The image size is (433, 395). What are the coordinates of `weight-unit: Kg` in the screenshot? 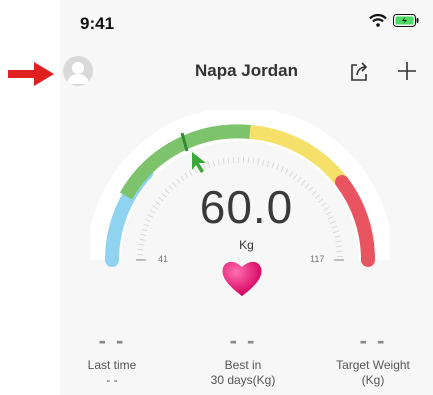 It's located at (246, 245).